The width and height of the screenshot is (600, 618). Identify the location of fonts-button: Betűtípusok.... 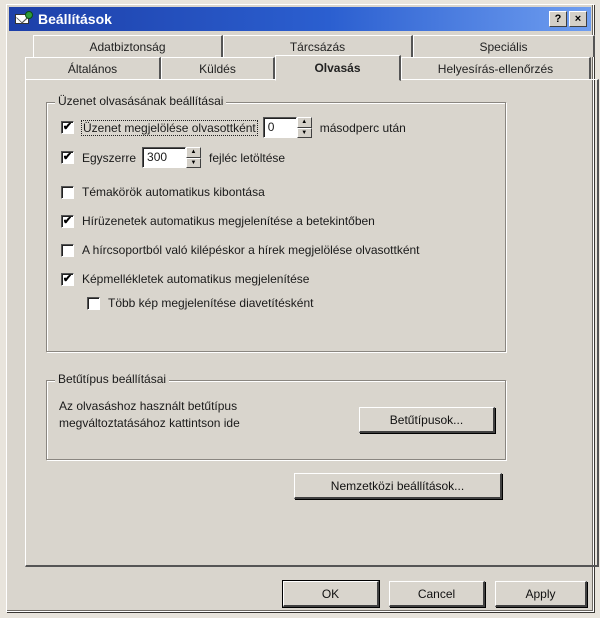
(427, 420).